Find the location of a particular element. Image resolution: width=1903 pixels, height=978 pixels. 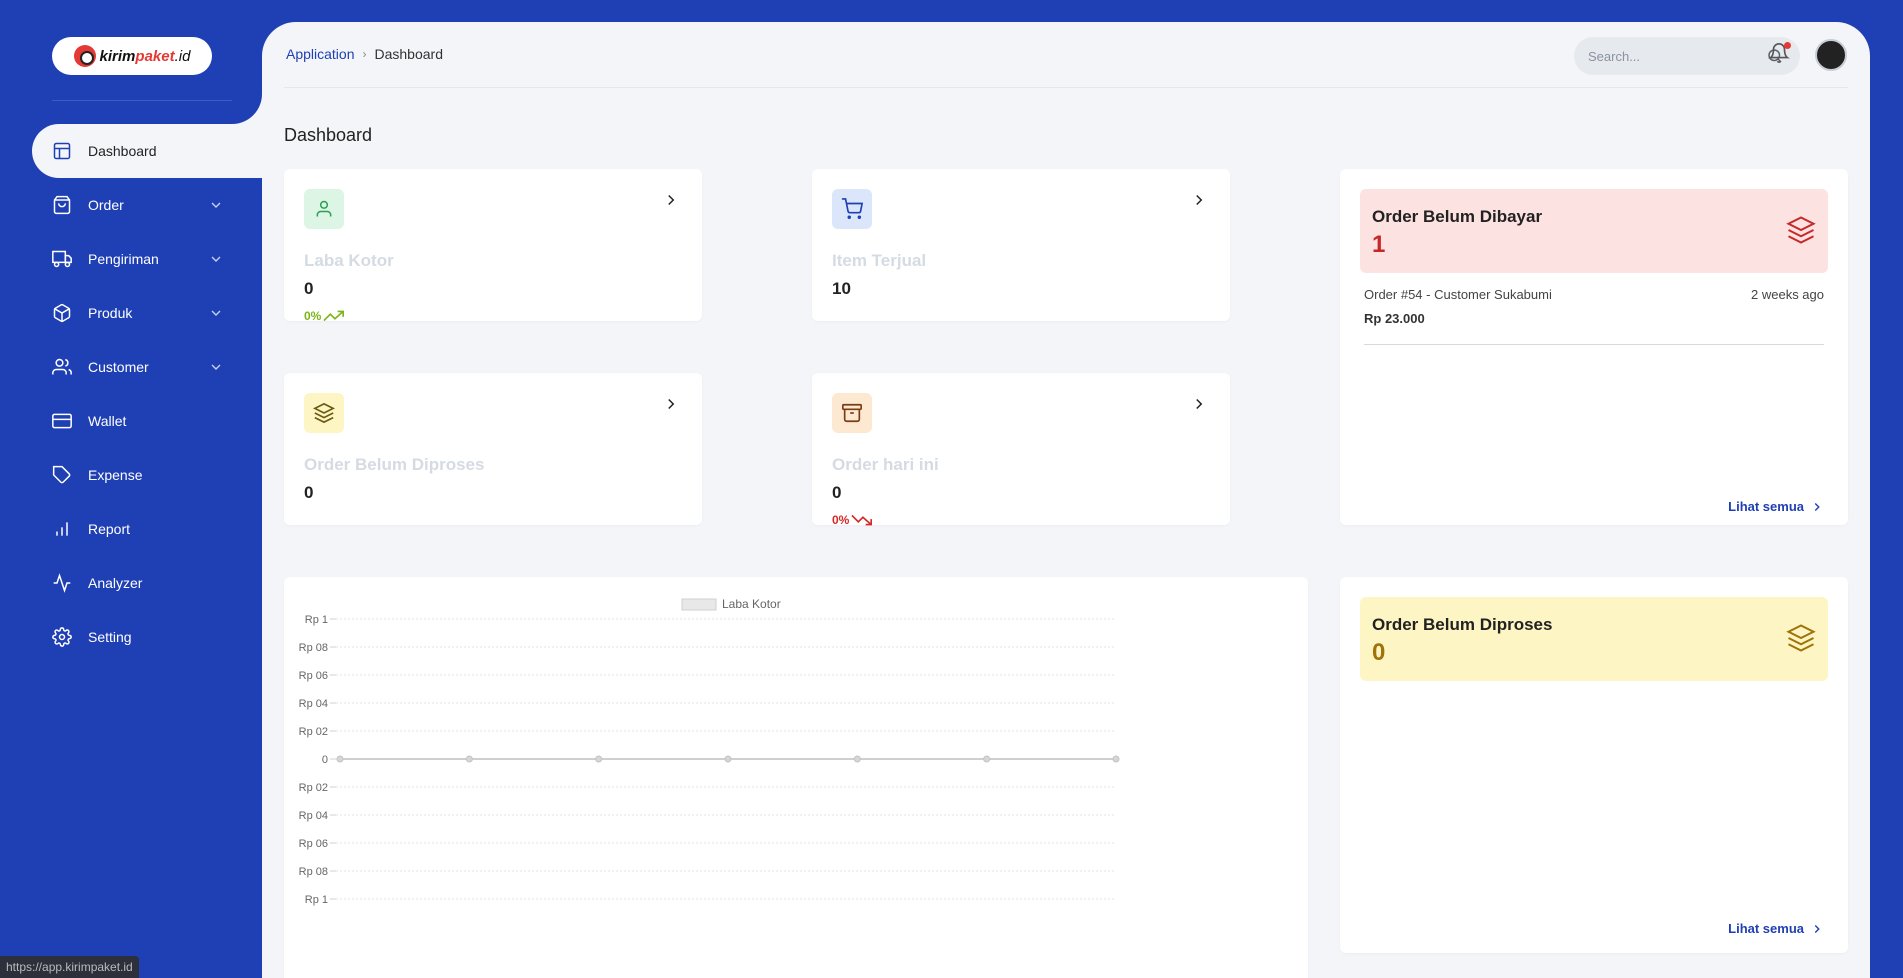

see-all-unprocessed-link: Lihat semua is located at coordinates (1776, 928).